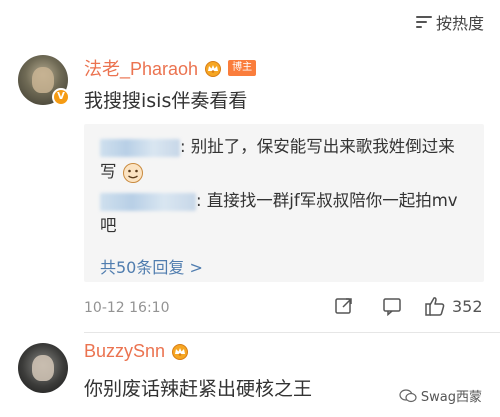 The width and height of the screenshot is (500, 417). I want to click on share-icon, so click(343, 306).